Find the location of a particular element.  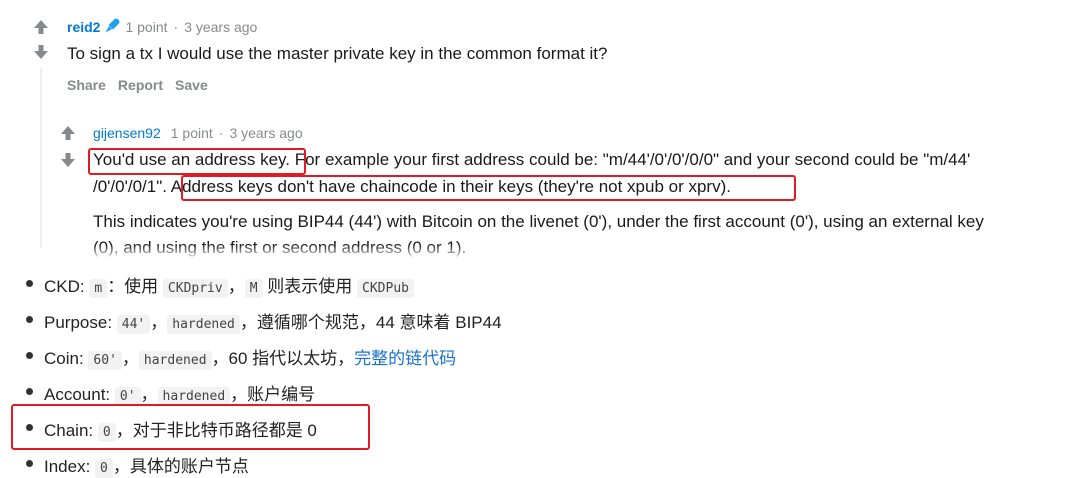

username-link: gijensen92 is located at coordinates (127, 133).